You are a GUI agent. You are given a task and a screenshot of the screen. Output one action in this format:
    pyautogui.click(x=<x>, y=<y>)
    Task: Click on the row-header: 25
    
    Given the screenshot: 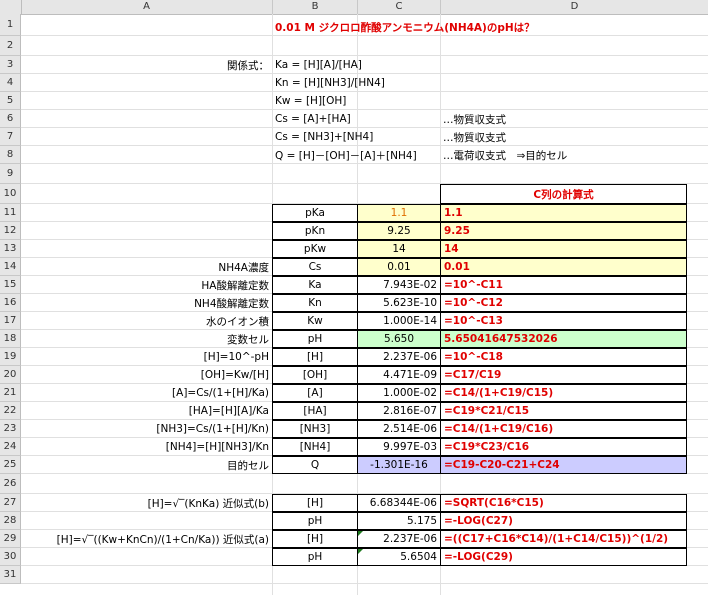 What is the action you would take?
    pyautogui.click(x=10, y=465)
    